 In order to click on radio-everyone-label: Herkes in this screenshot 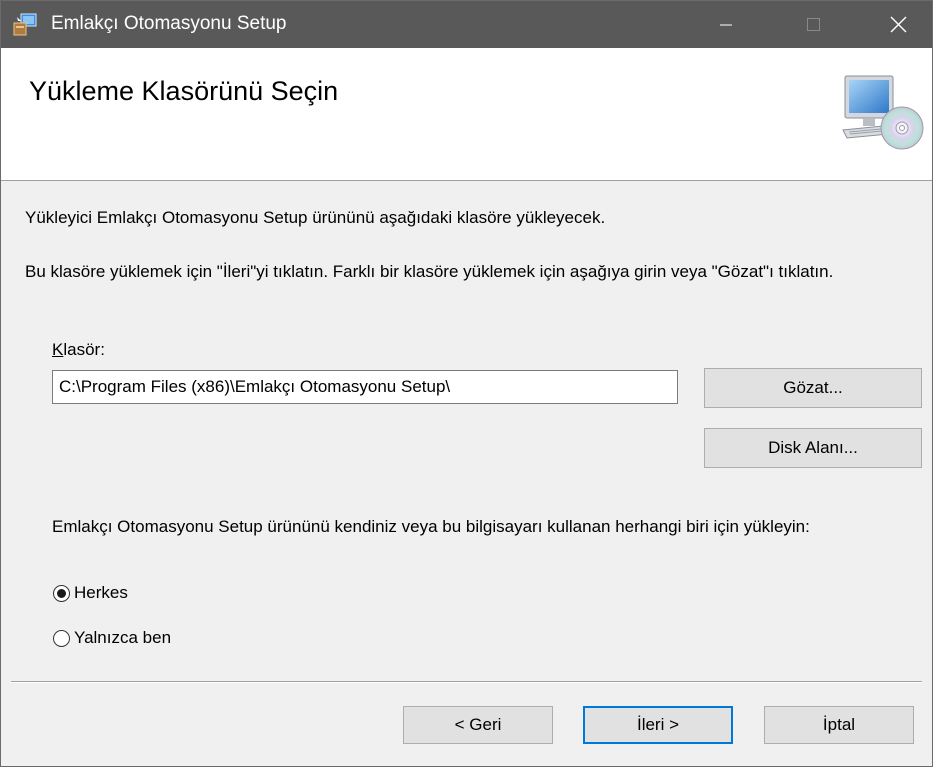, I will do `click(101, 593)`.